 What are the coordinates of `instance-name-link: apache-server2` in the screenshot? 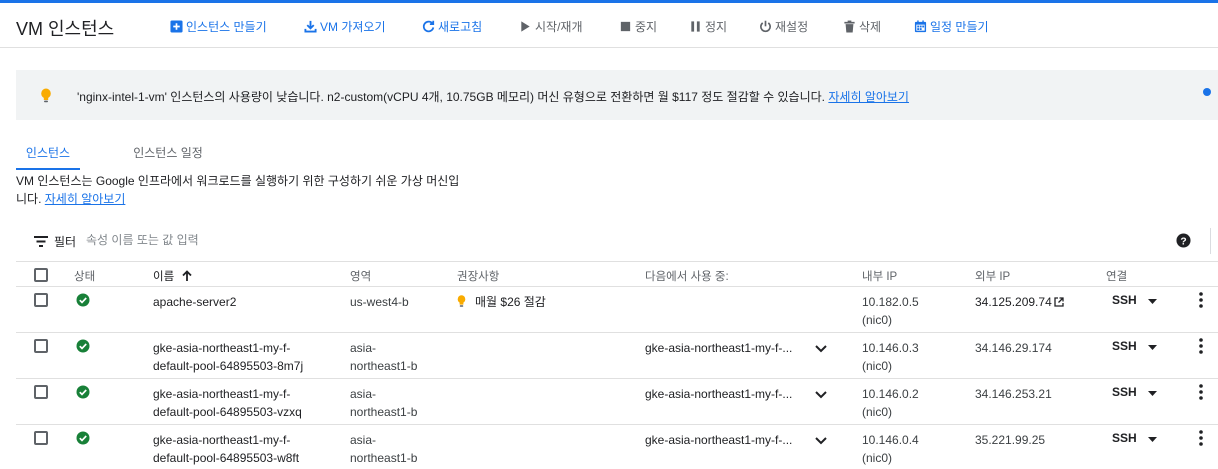 It's located at (194, 302).